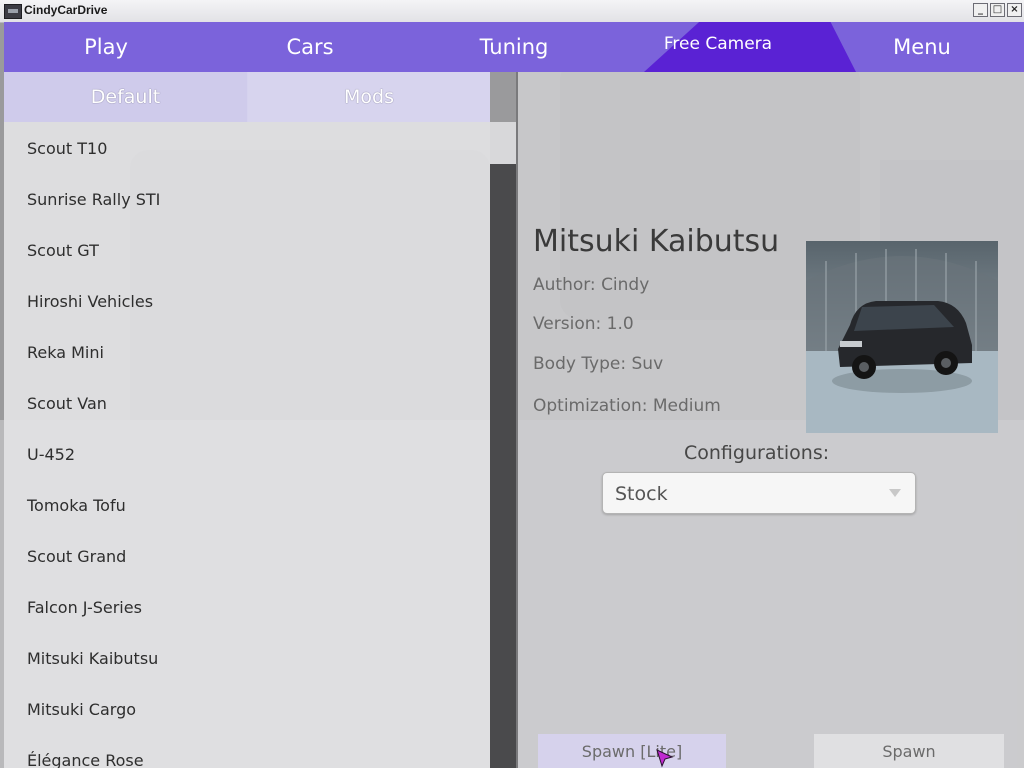 The height and width of the screenshot is (768, 1024). I want to click on list-scrollbar, so click(503, 445).